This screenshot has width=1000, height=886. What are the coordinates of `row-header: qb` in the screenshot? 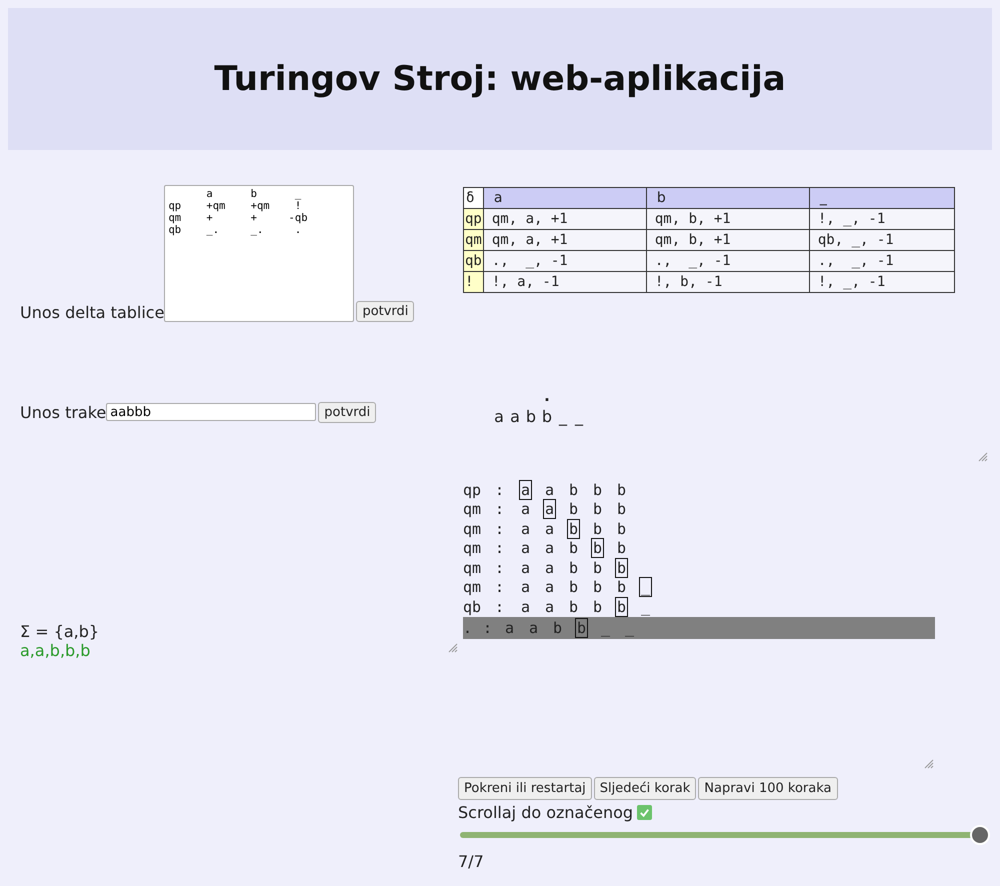 It's located at (474, 261).